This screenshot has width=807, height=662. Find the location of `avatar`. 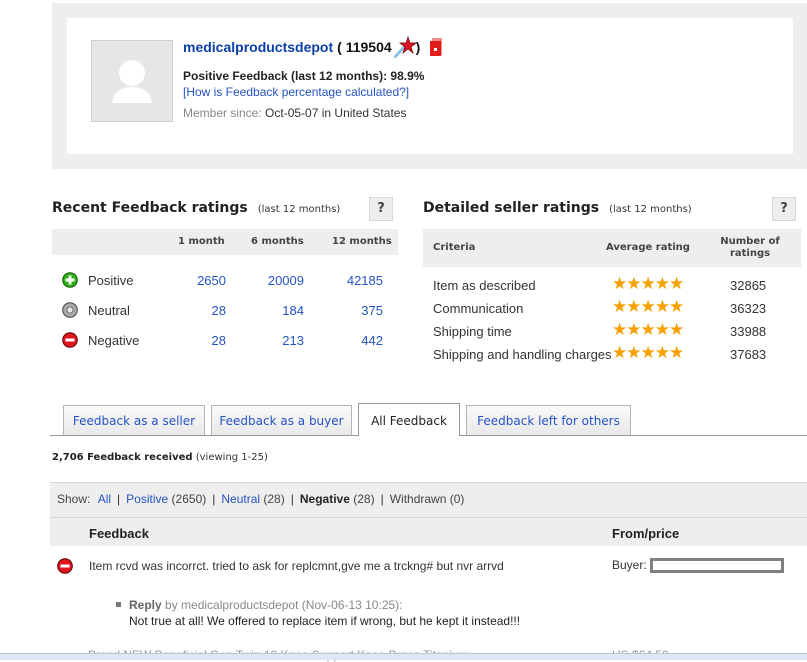

avatar is located at coordinates (132, 81).